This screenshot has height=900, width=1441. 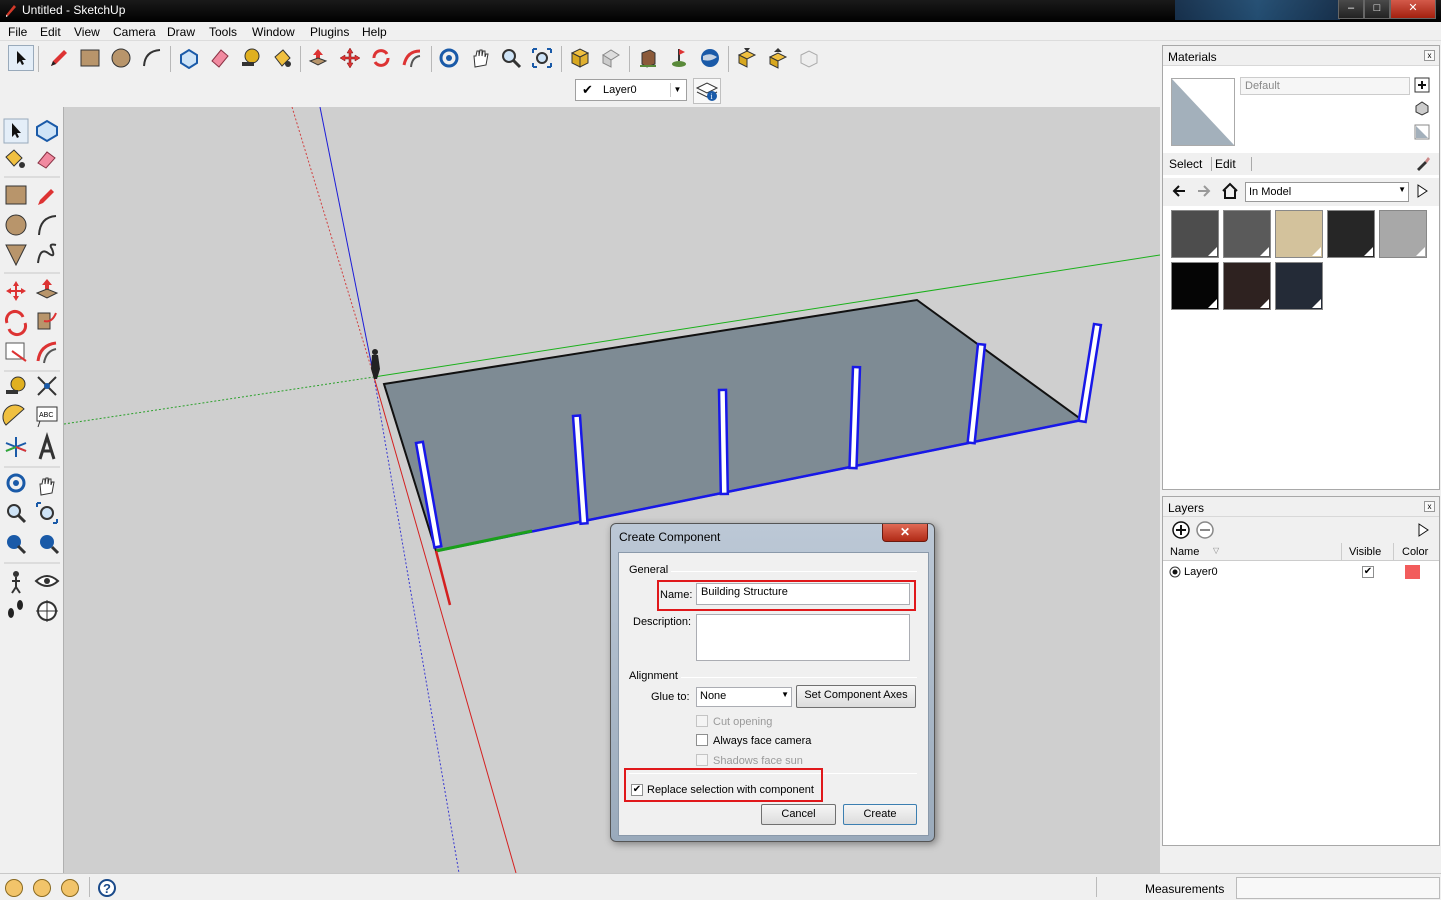 I want to click on previous-view-icon, so click(x=17, y=545).